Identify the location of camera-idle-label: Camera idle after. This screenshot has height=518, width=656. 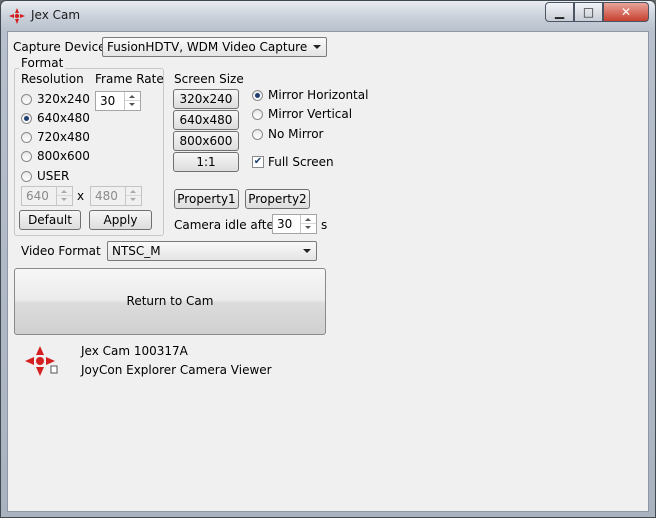
(226, 225).